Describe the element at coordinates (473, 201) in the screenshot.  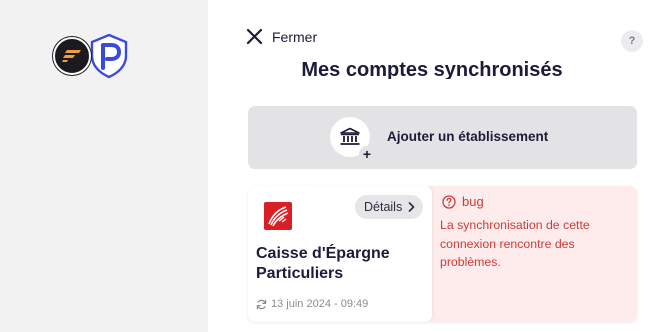
I see `status-label: bug` at that location.